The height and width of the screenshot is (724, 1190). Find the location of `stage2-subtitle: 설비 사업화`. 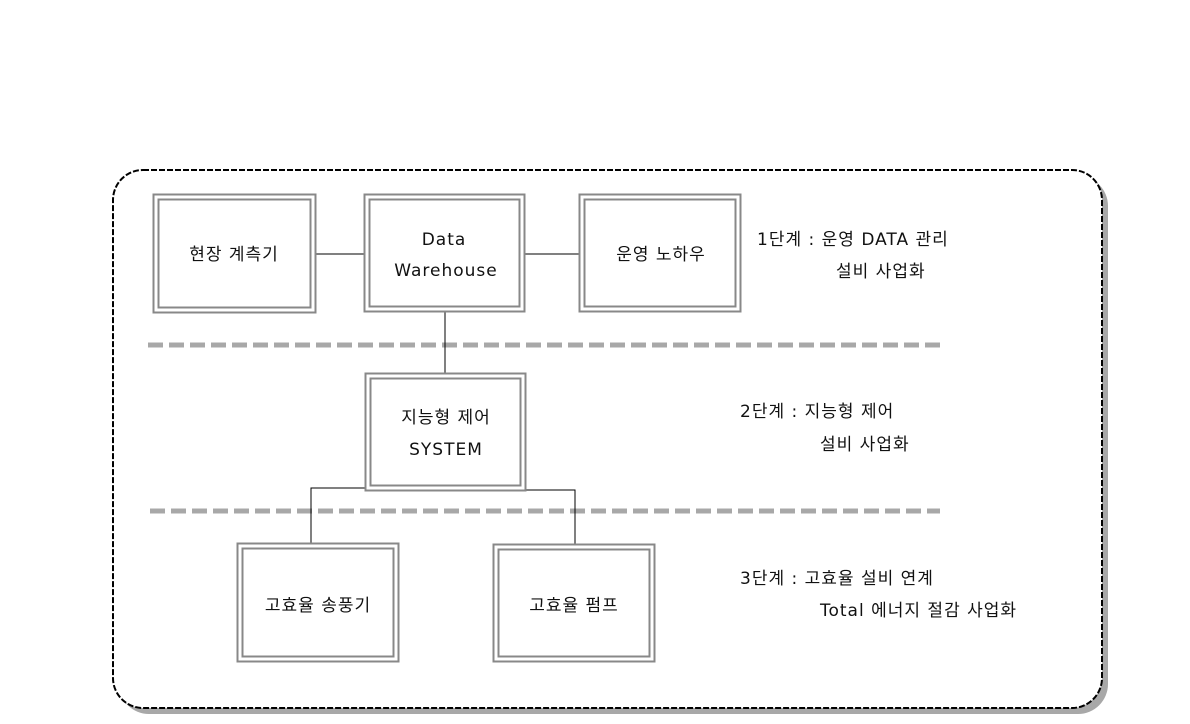

stage2-subtitle: 설비 사업화 is located at coordinates (865, 445).